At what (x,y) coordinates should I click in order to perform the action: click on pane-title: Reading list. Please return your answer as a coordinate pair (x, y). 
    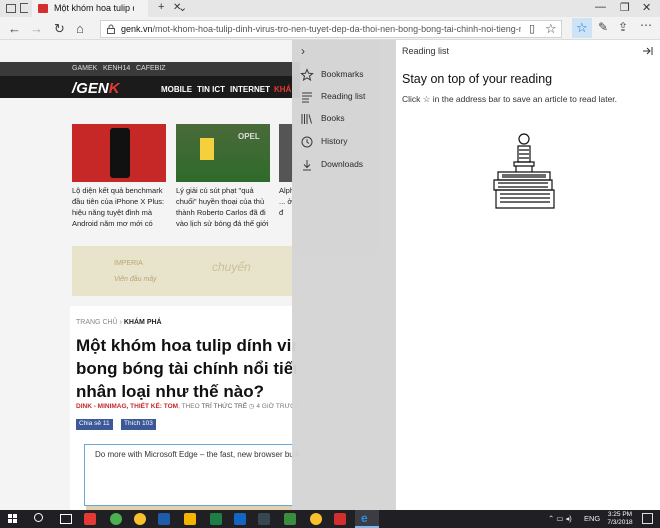
    Looking at the image, I should click on (426, 51).